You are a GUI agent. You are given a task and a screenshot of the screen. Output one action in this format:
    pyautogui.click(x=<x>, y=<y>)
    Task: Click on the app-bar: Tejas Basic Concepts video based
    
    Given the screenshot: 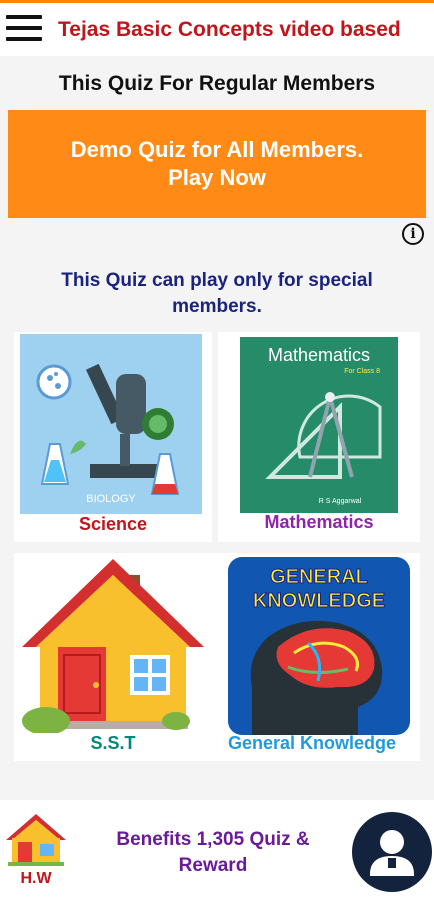 What is the action you would take?
    pyautogui.click(x=217, y=28)
    